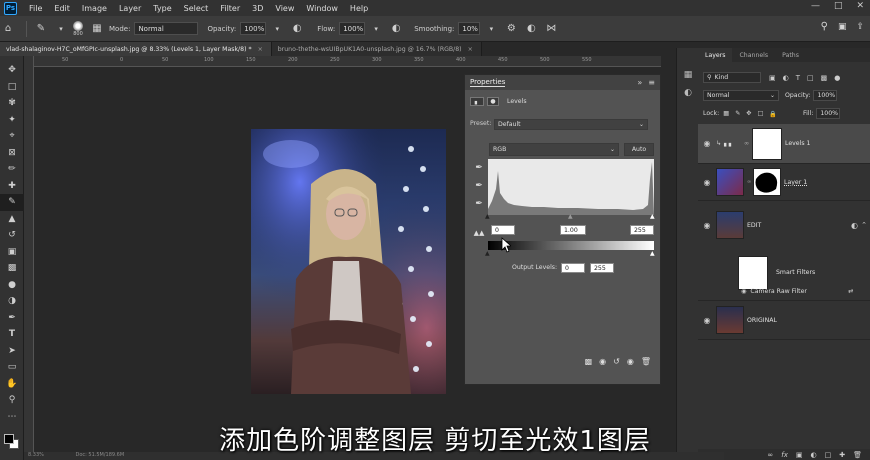 Image resolution: width=870 pixels, height=460 pixels. I want to click on layer-name: EDIT, so click(754, 225).